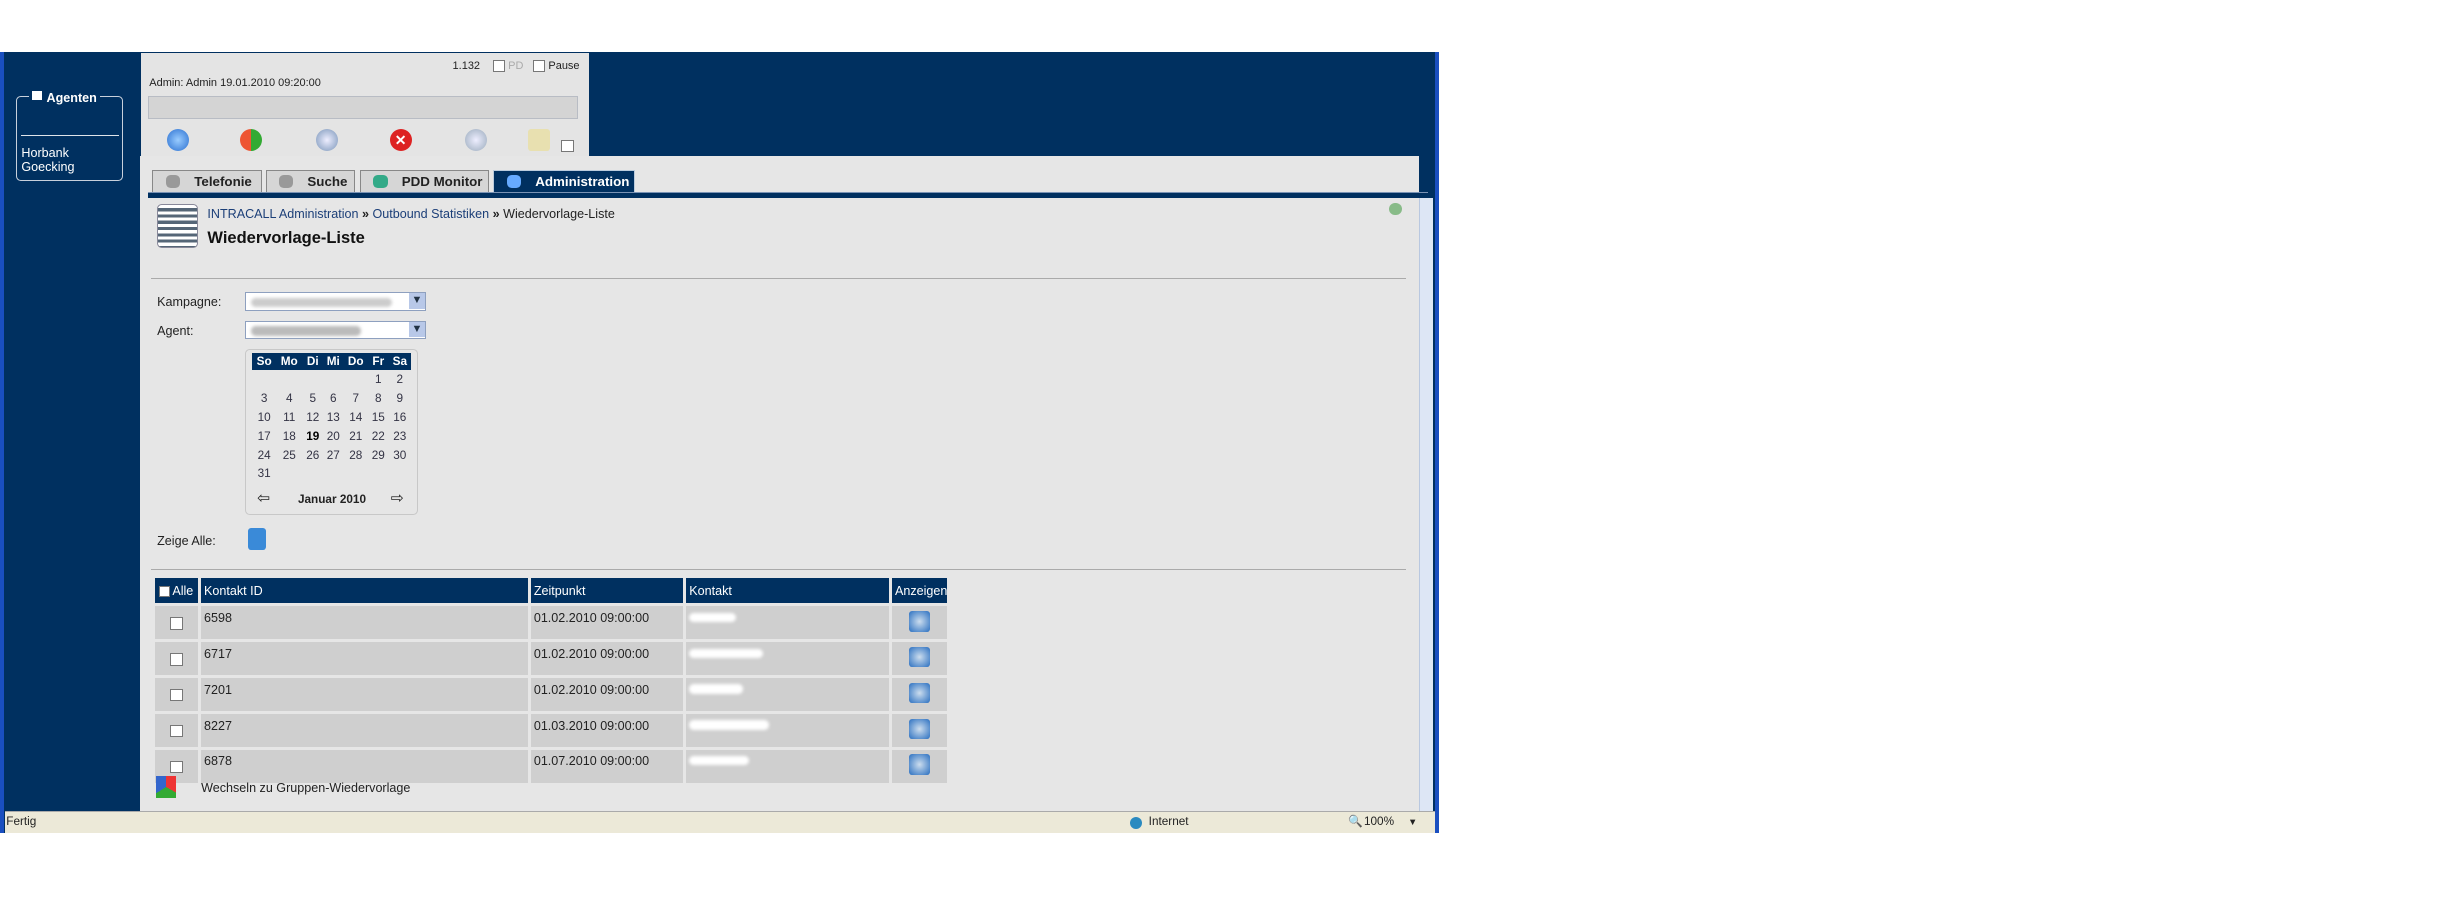  Describe the element at coordinates (400, 436) in the screenshot. I see `calendar-day: 23` at that location.